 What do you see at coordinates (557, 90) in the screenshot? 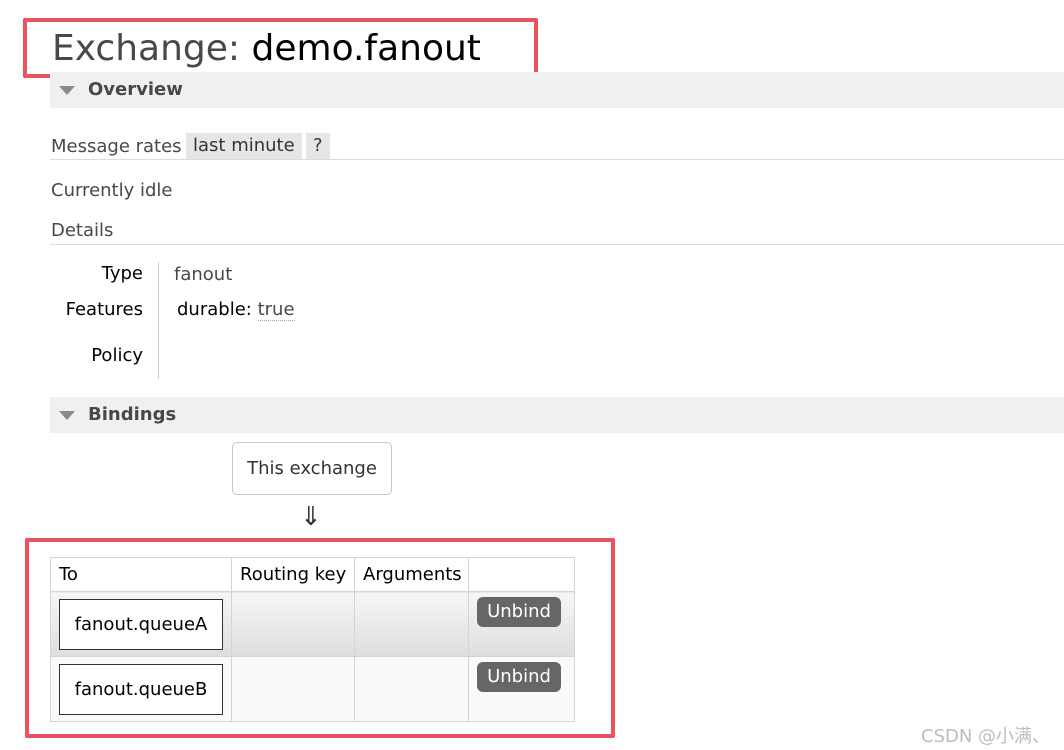
I see `overview-section-header: Overview` at bounding box center [557, 90].